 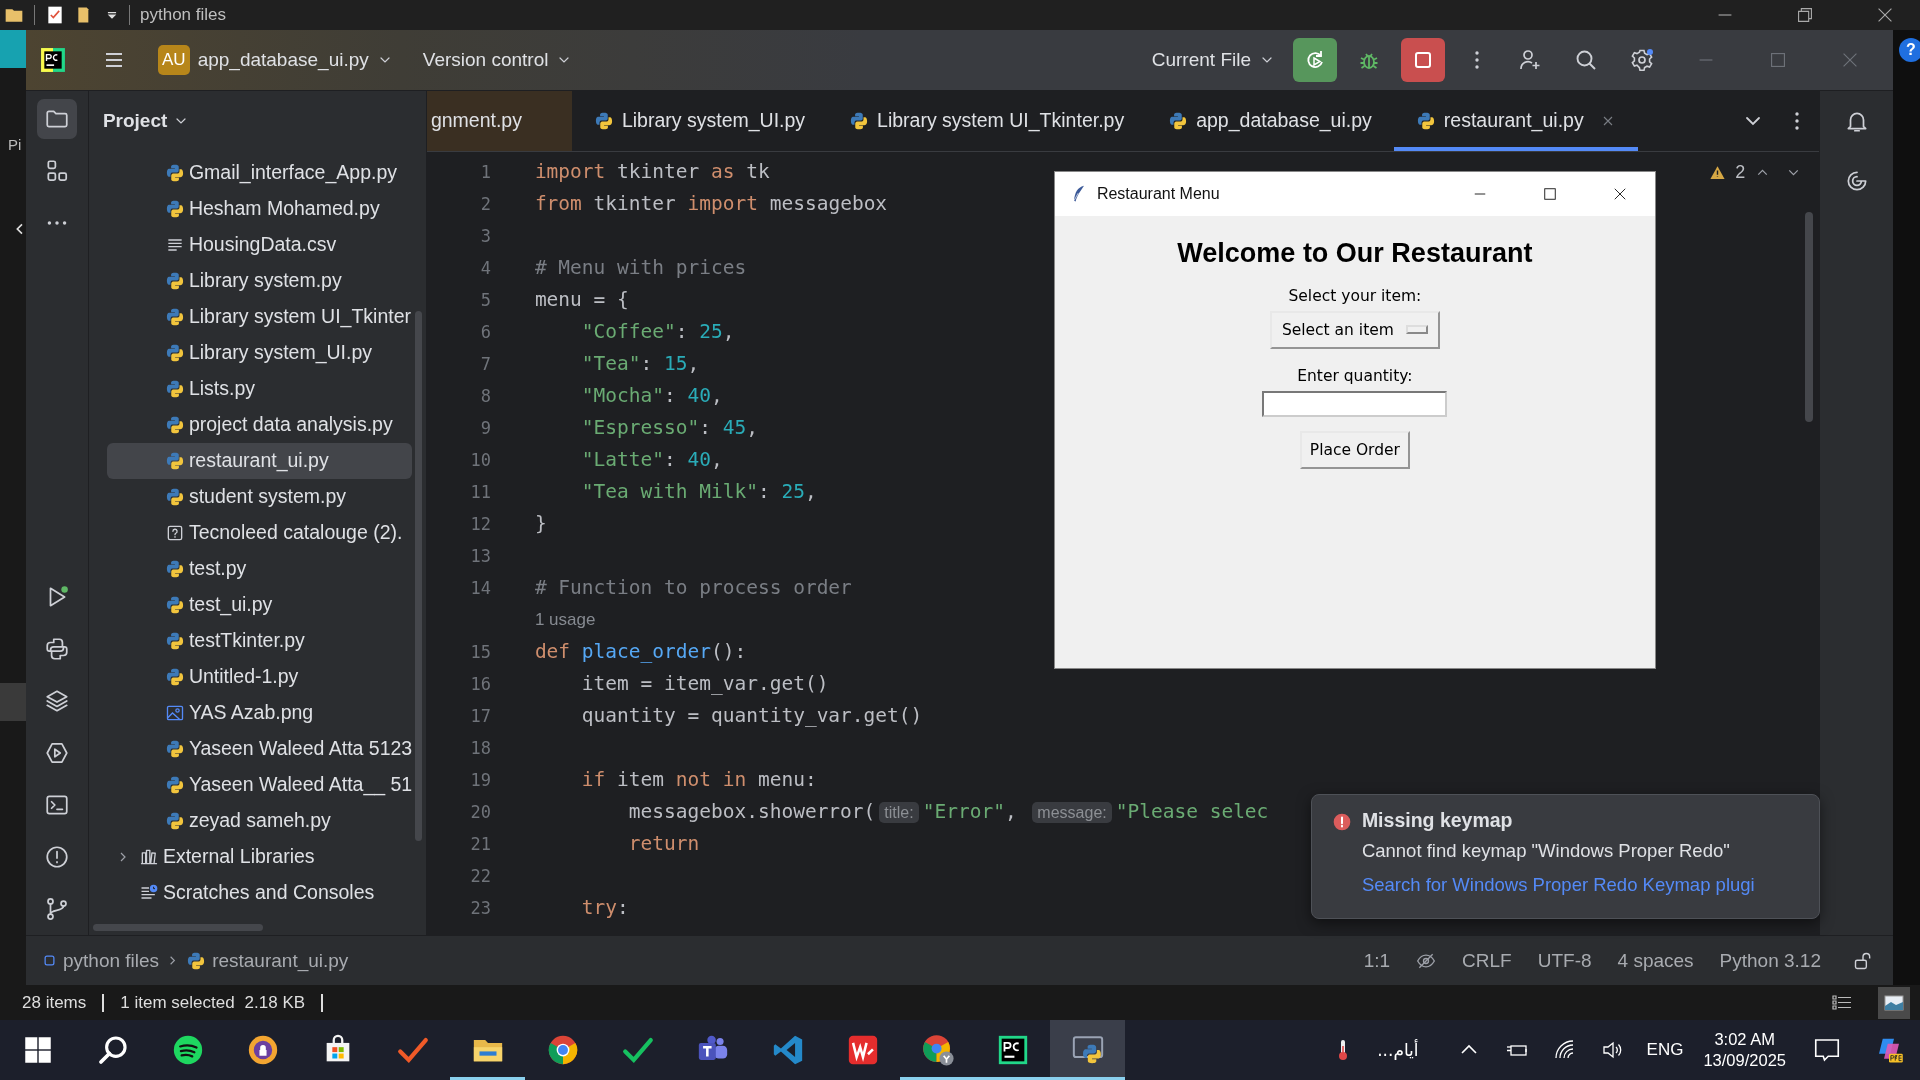 I want to click on file-item: Library system UI_Tkinter, so click(x=259, y=316).